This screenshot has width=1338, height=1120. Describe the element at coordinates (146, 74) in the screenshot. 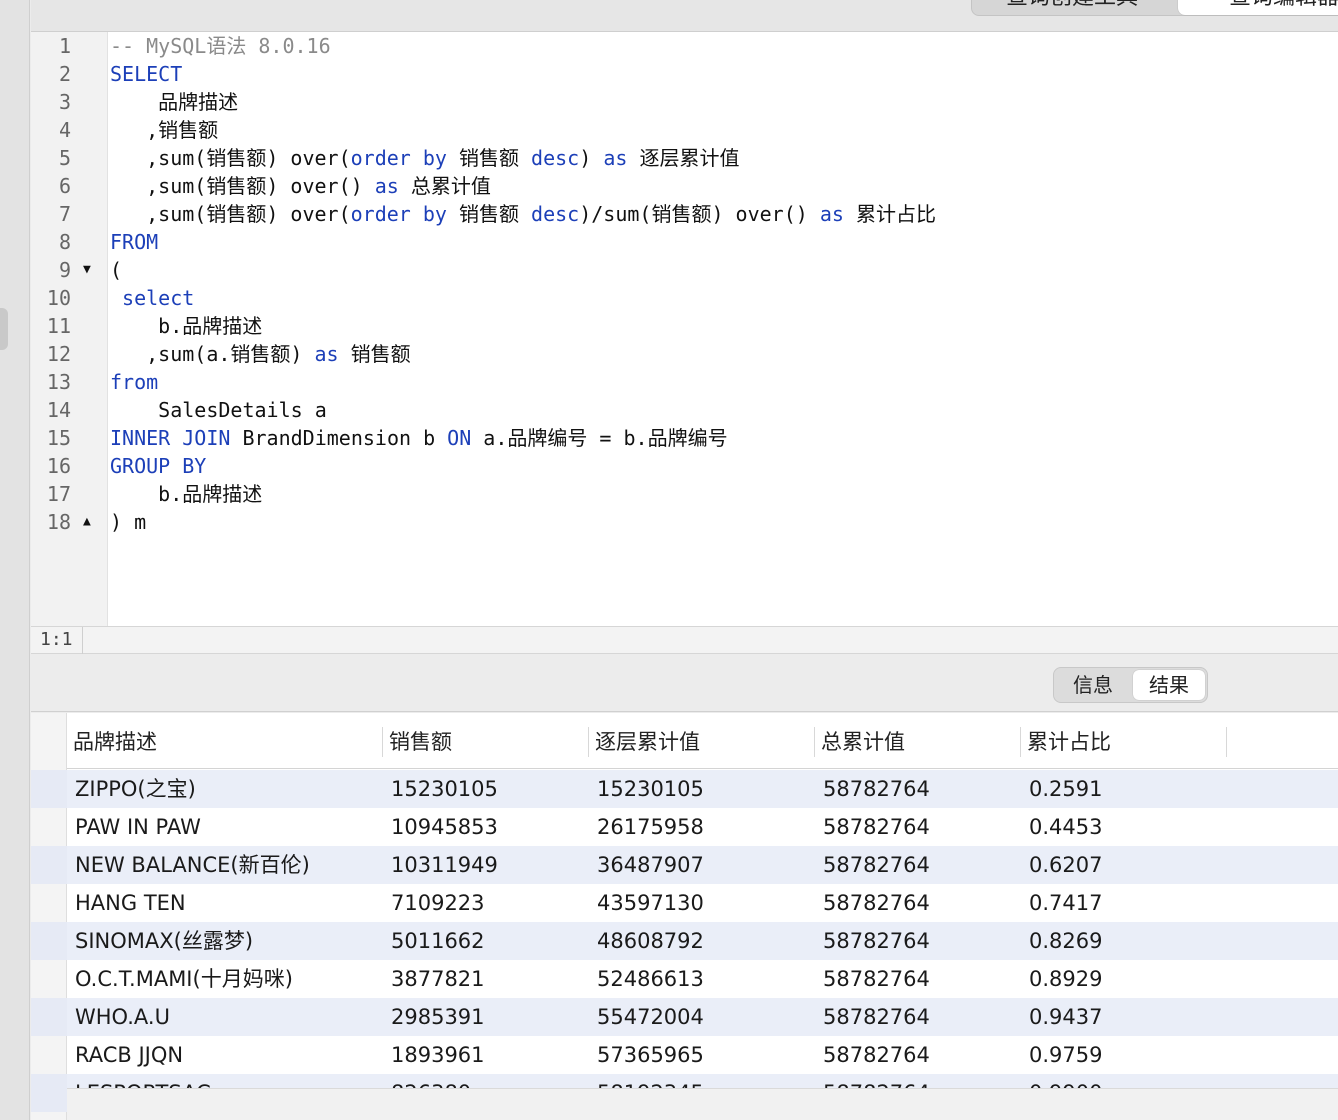

I see `sql-keyword: SELECT` at that location.